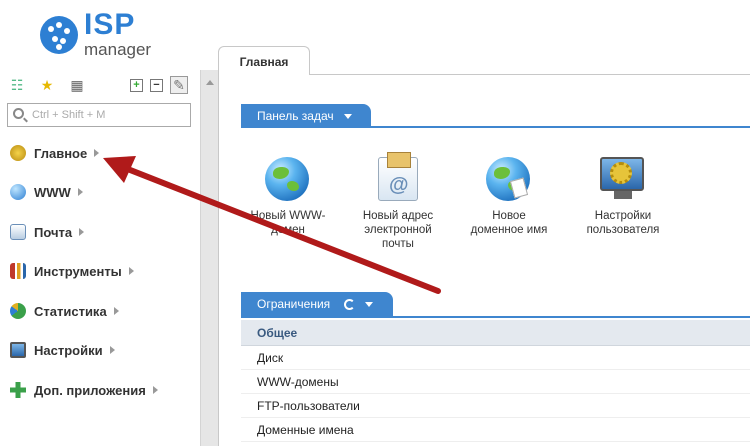  Describe the element at coordinates (295, 116) in the screenshot. I see `tasks-panel-title: Панель задач` at that location.